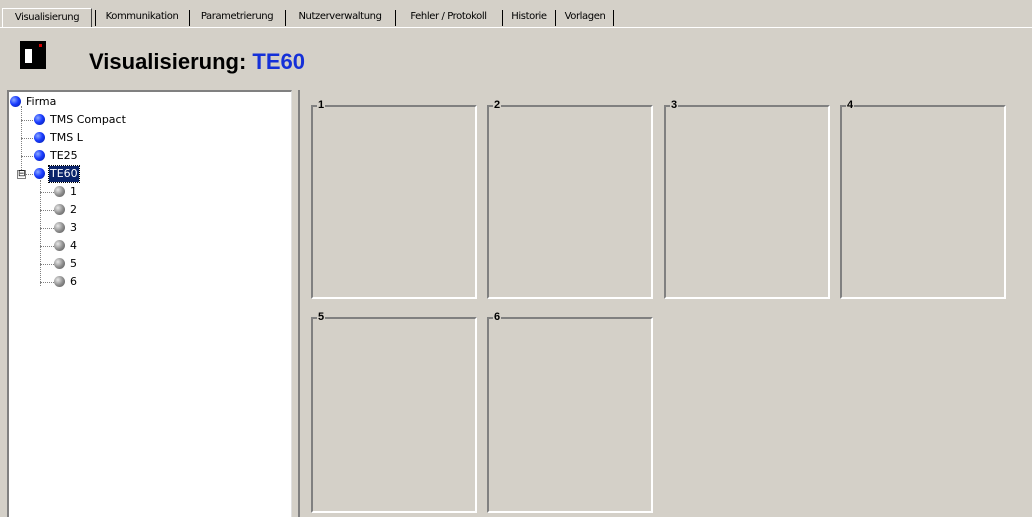 Image resolution: width=1032 pixels, height=517 pixels. Describe the element at coordinates (321, 105) in the screenshot. I see `group-label: 1` at that location.